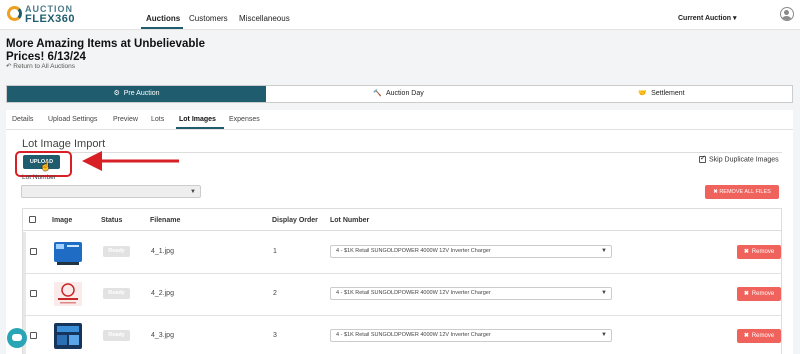 This screenshot has height=354, width=800. What do you see at coordinates (141, 93) in the screenshot?
I see `stage-label: Pre Auction` at bounding box center [141, 93].